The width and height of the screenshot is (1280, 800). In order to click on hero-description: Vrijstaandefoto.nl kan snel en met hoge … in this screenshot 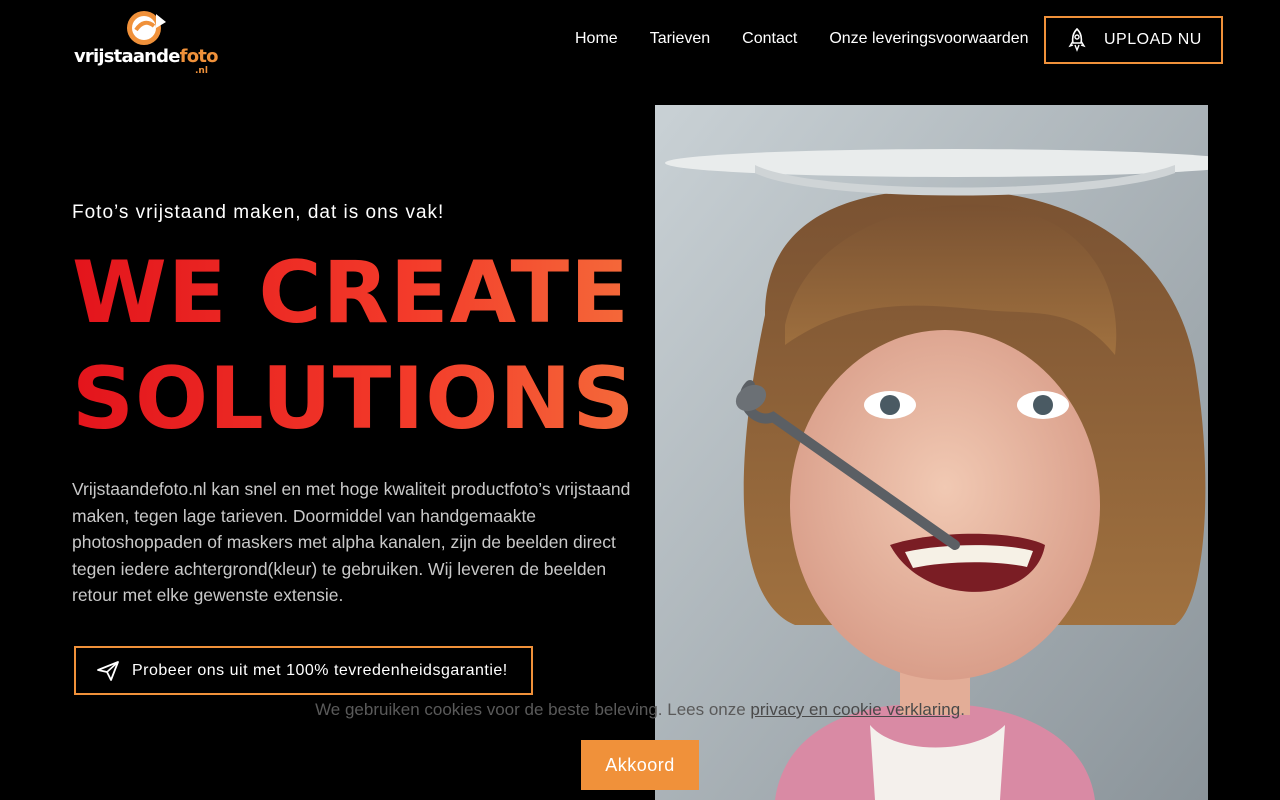, I will do `click(351, 542)`.